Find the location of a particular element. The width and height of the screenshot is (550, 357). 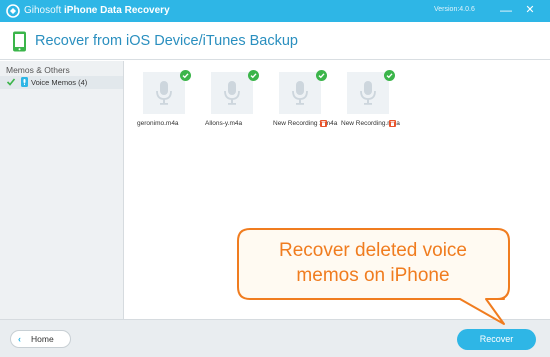

version-label: Version:4.0.6 is located at coordinates (454, 9).